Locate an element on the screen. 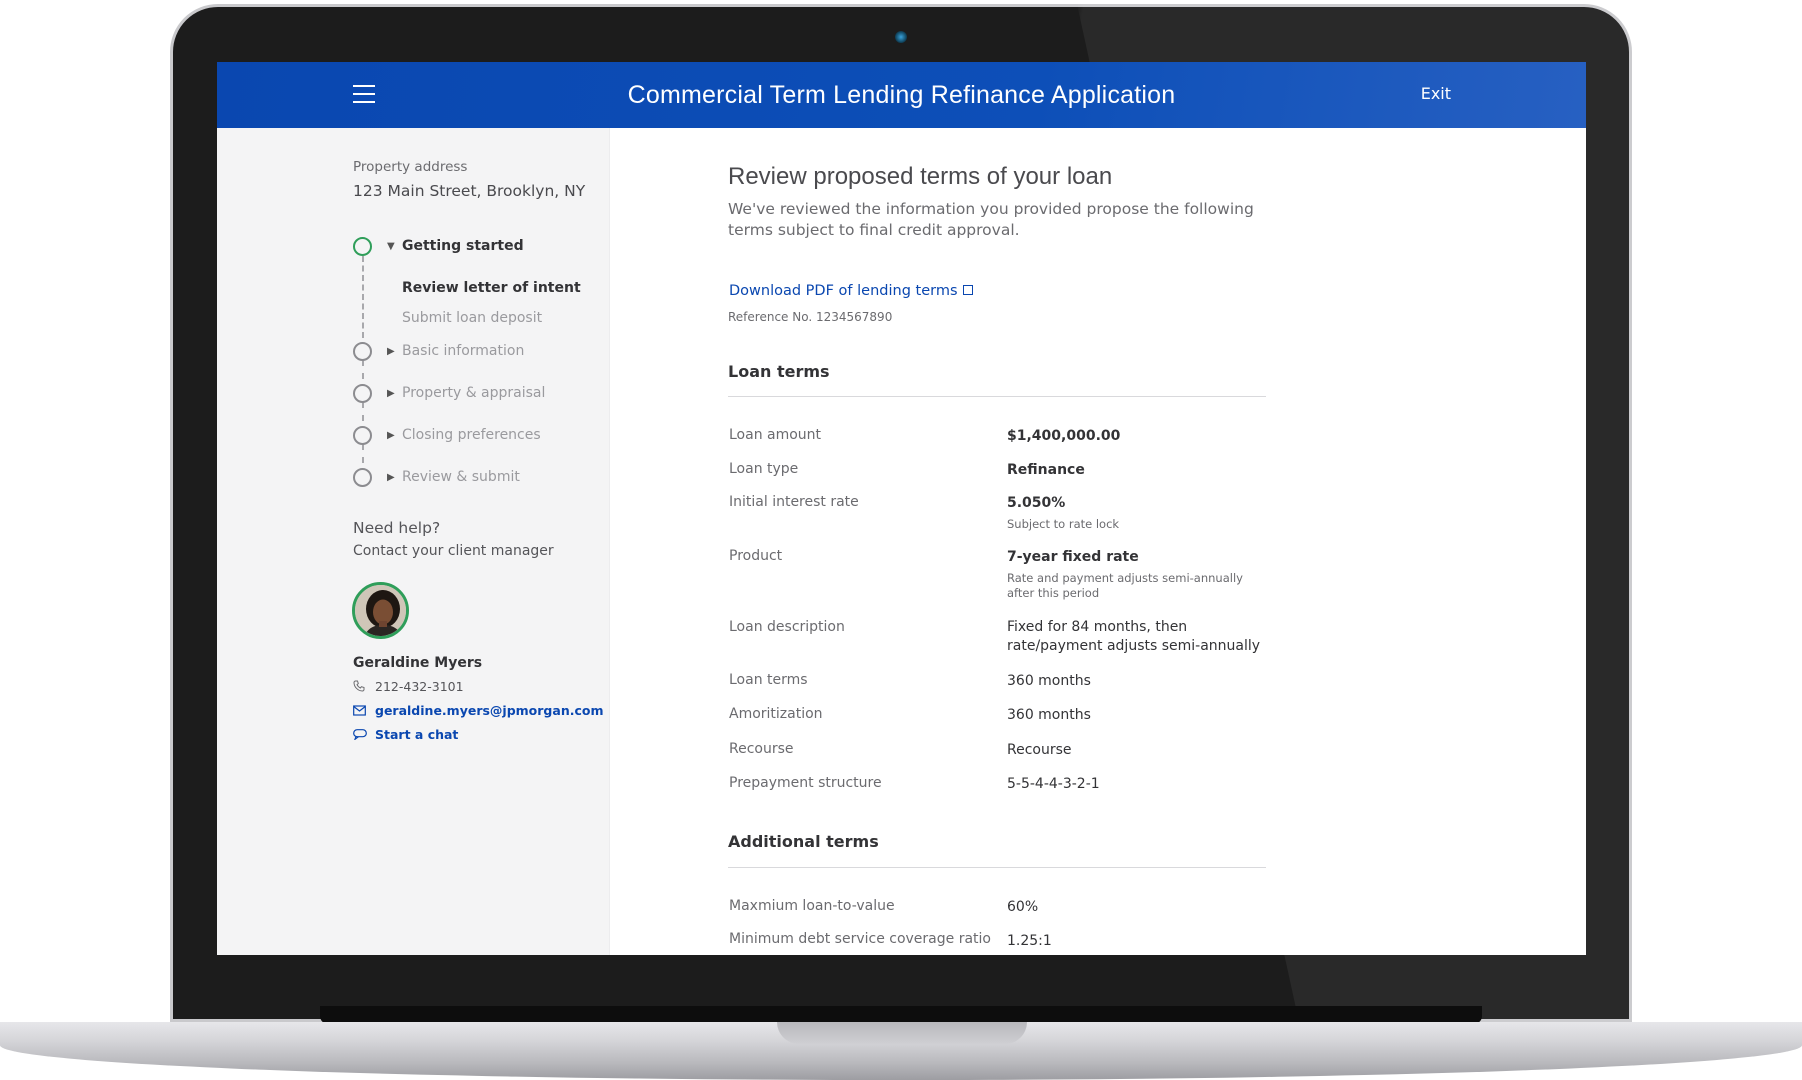 This screenshot has width=1802, height=1080. mail-icon is located at coordinates (360, 711).